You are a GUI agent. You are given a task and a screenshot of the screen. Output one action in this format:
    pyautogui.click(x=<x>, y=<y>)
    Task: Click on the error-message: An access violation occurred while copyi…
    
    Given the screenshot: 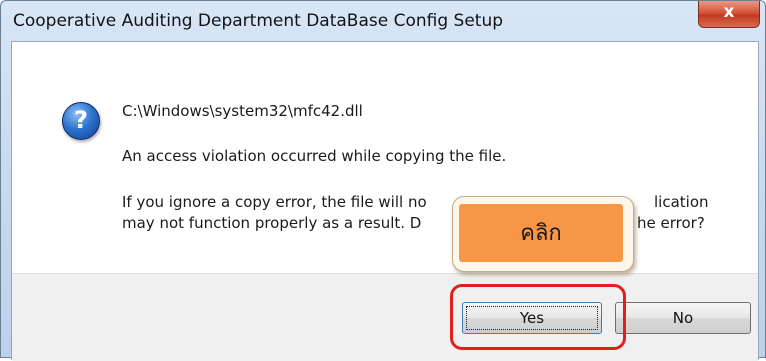 What is the action you would take?
    pyautogui.click(x=314, y=156)
    